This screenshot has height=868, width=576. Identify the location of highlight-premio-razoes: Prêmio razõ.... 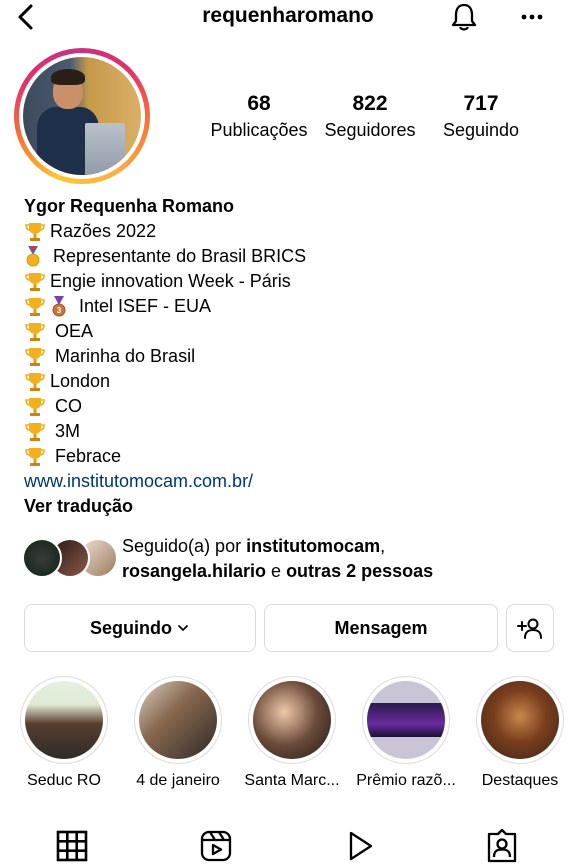
(406, 733).